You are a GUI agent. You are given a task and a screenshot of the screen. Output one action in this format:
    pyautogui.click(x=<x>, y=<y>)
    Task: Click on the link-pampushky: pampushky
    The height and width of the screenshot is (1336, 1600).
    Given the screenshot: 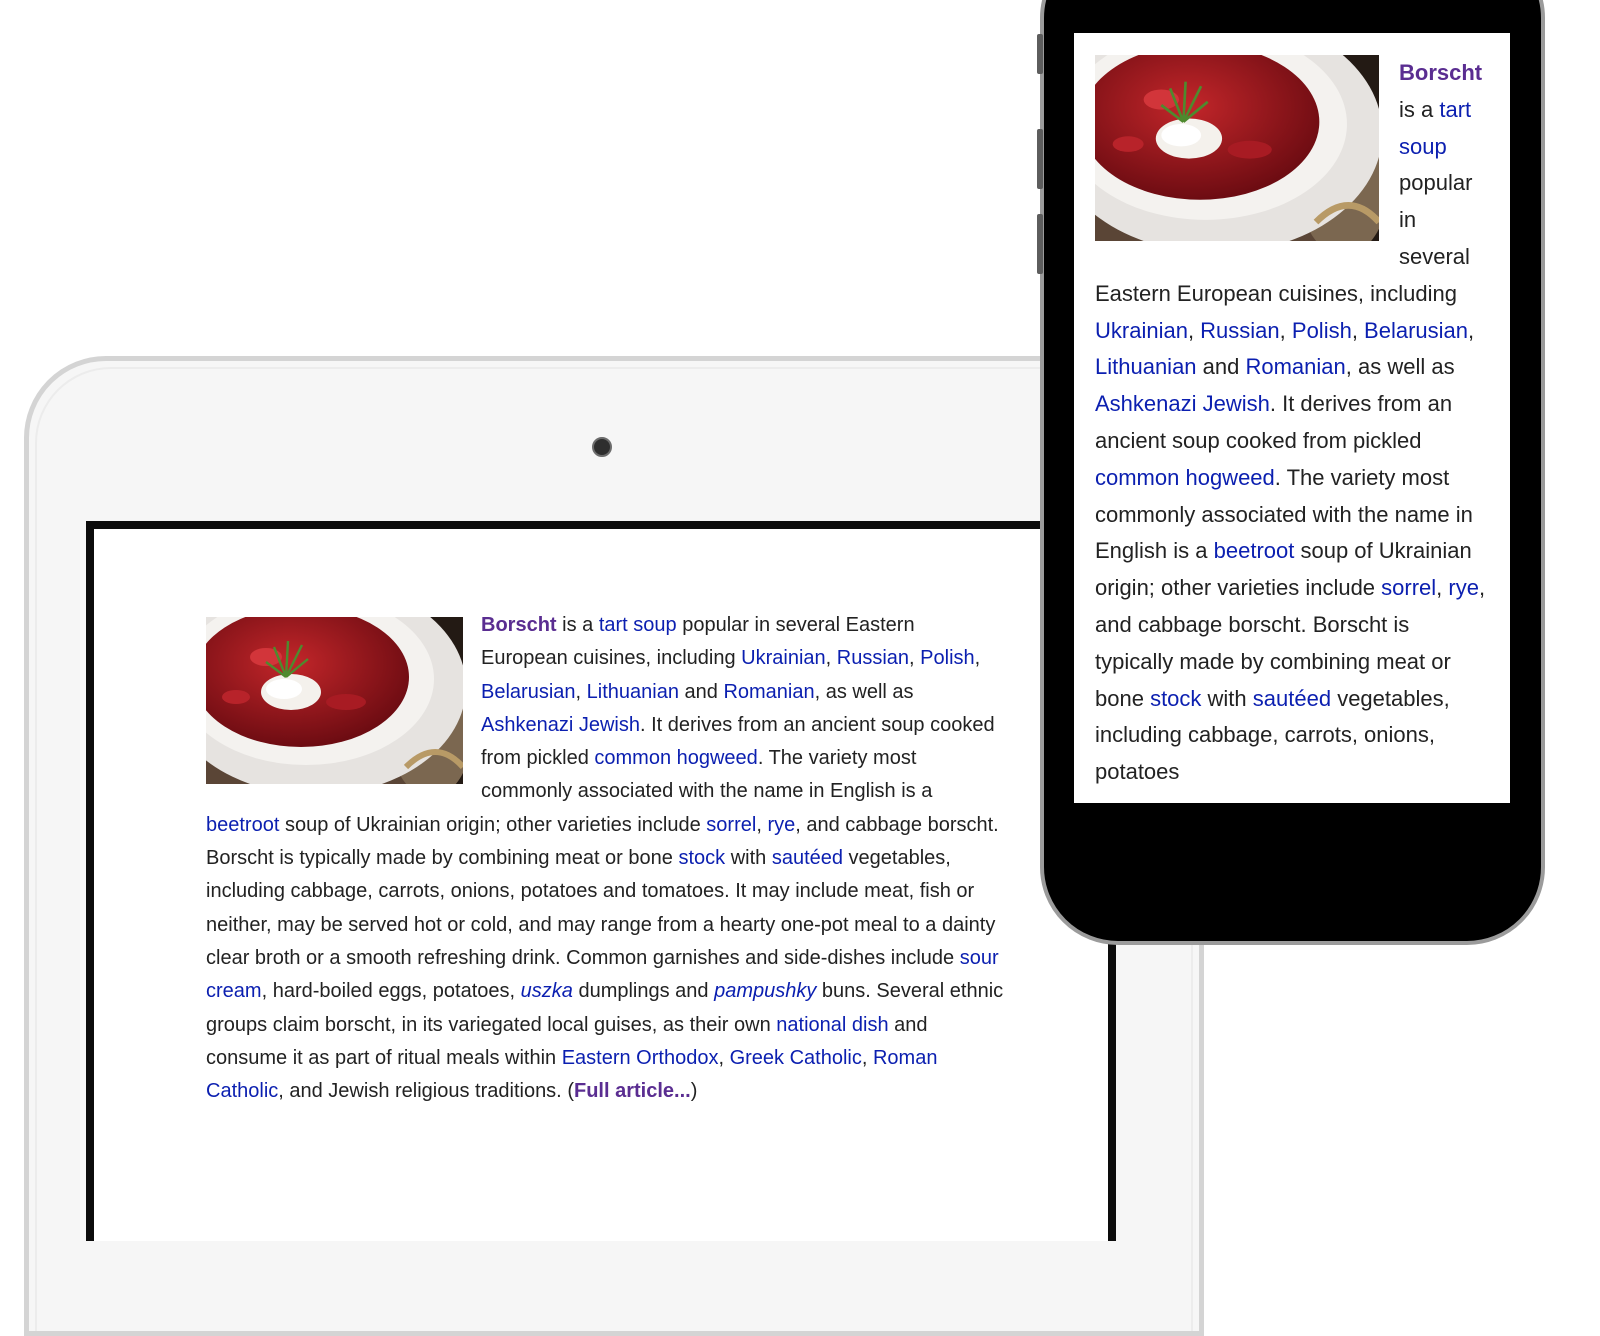 What is the action you would take?
    pyautogui.click(x=765, y=991)
    